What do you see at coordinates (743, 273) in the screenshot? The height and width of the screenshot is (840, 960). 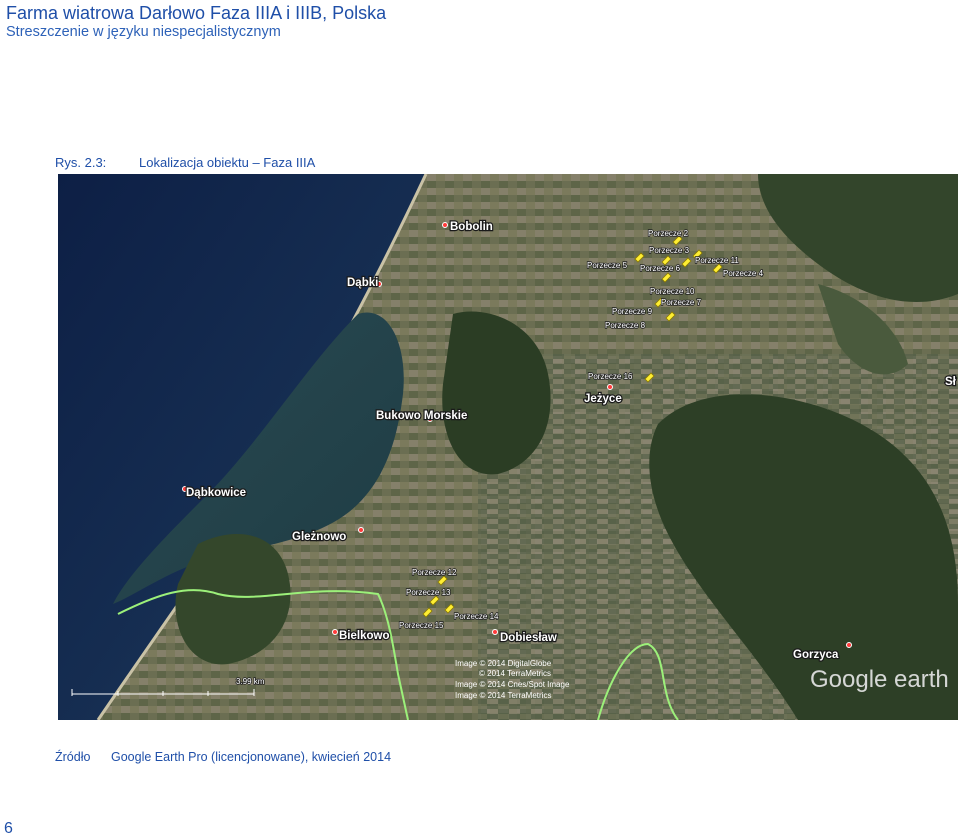 I see `turbine-label: Porzecze 4` at bounding box center [743, 273].